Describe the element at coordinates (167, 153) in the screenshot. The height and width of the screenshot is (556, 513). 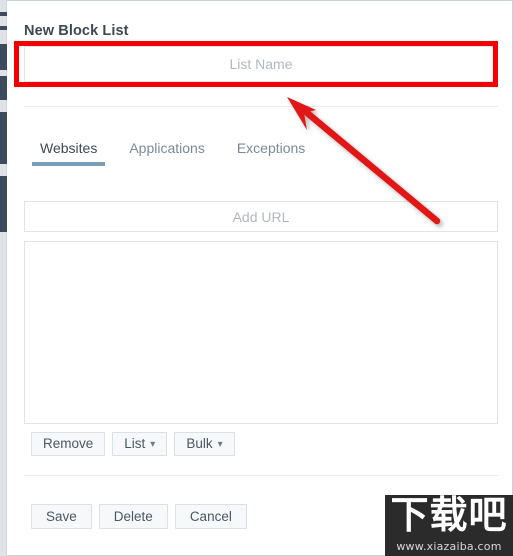
I see `tab-applications: Applications` at that location.